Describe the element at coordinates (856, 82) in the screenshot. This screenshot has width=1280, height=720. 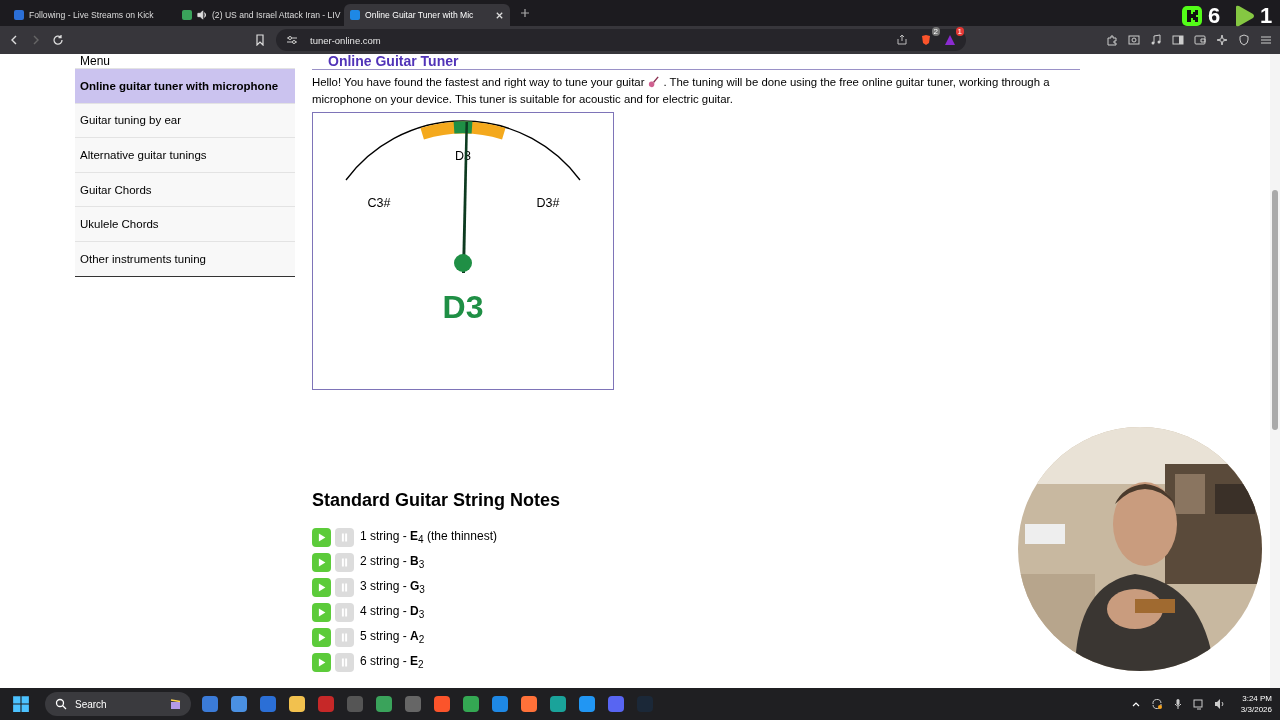
I see `intro-text: . The tuning will be done using the free online guitar tuner, working through a` at that location.